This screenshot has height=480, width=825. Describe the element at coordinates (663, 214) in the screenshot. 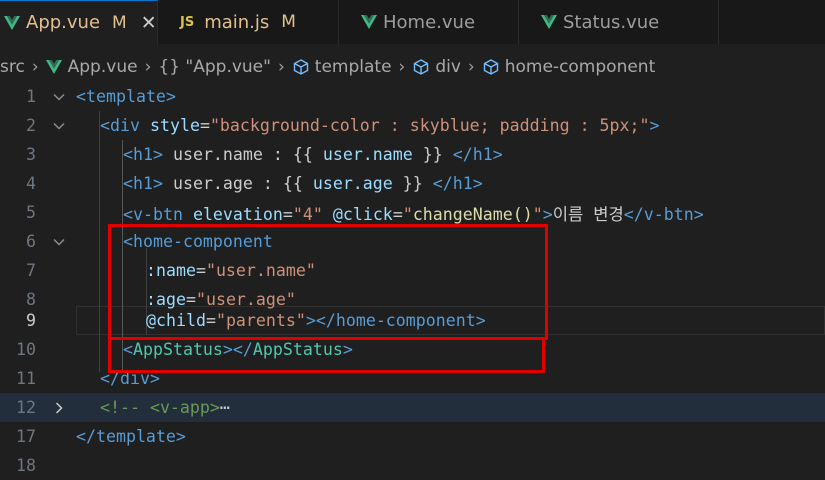

I see `token: </v-btn>` at that location.